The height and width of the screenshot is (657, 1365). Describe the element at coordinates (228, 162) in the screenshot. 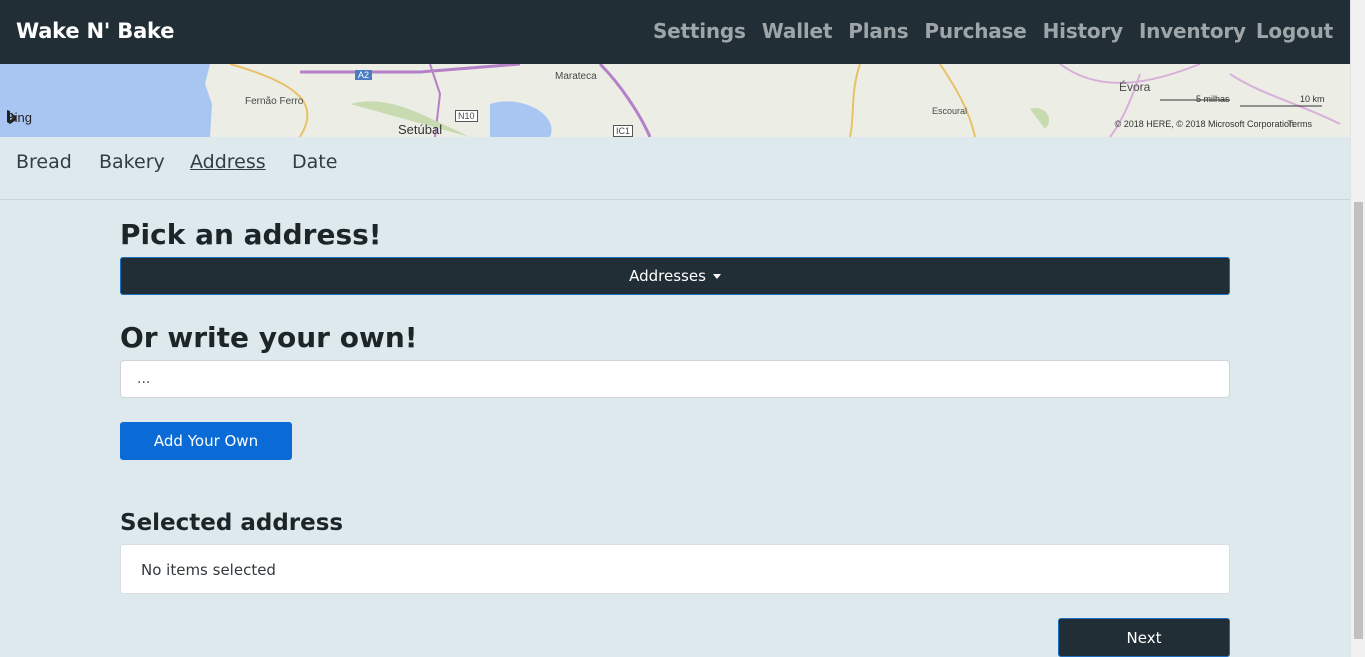

I see `tab-address: Address` at that location.